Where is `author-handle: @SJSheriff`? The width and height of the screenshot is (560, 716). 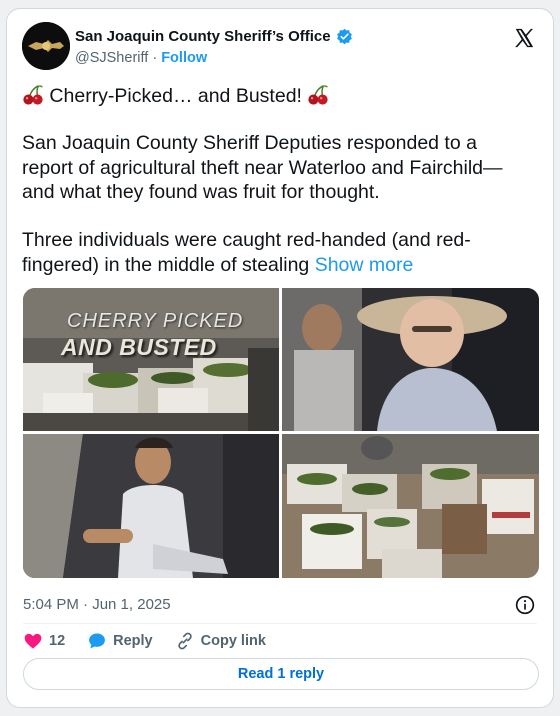
author-handle: @SJSheriff is located at coordinates (111, 58).